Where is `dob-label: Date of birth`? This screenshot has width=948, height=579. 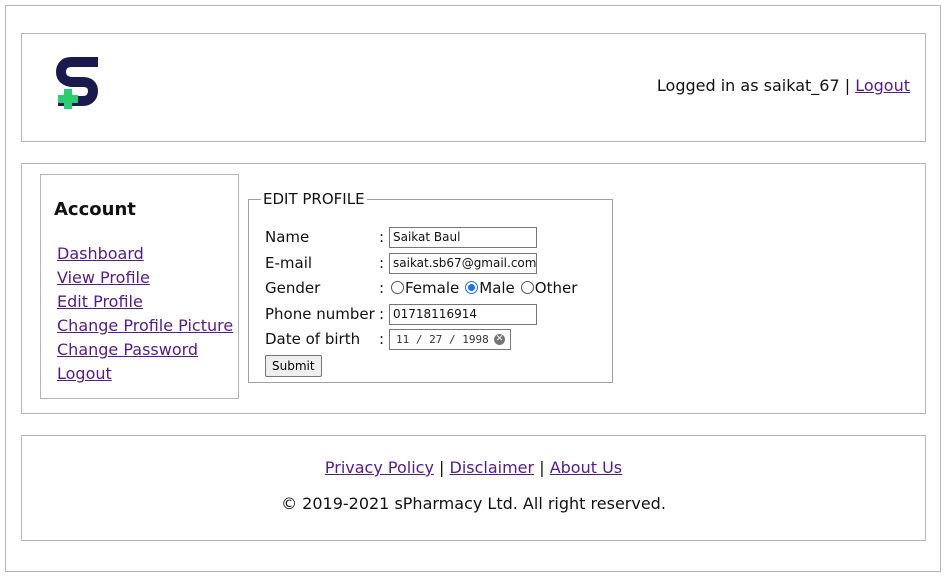 dob-label: Date of birth is located at coordinates (313, 339).